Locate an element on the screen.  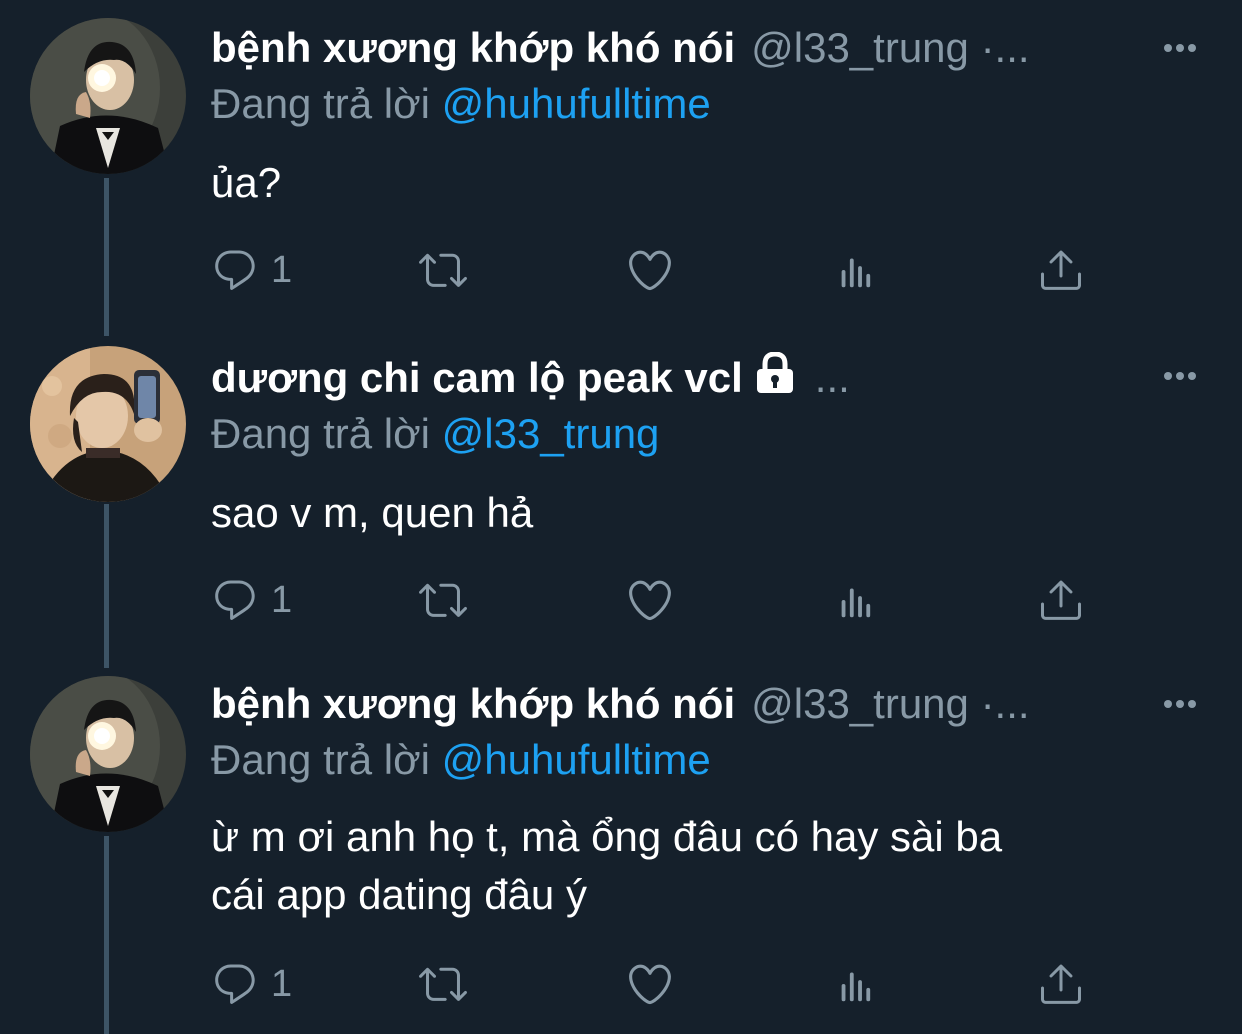
tweet-text: sao v m, quen hả is located at coordinates (372, 512).